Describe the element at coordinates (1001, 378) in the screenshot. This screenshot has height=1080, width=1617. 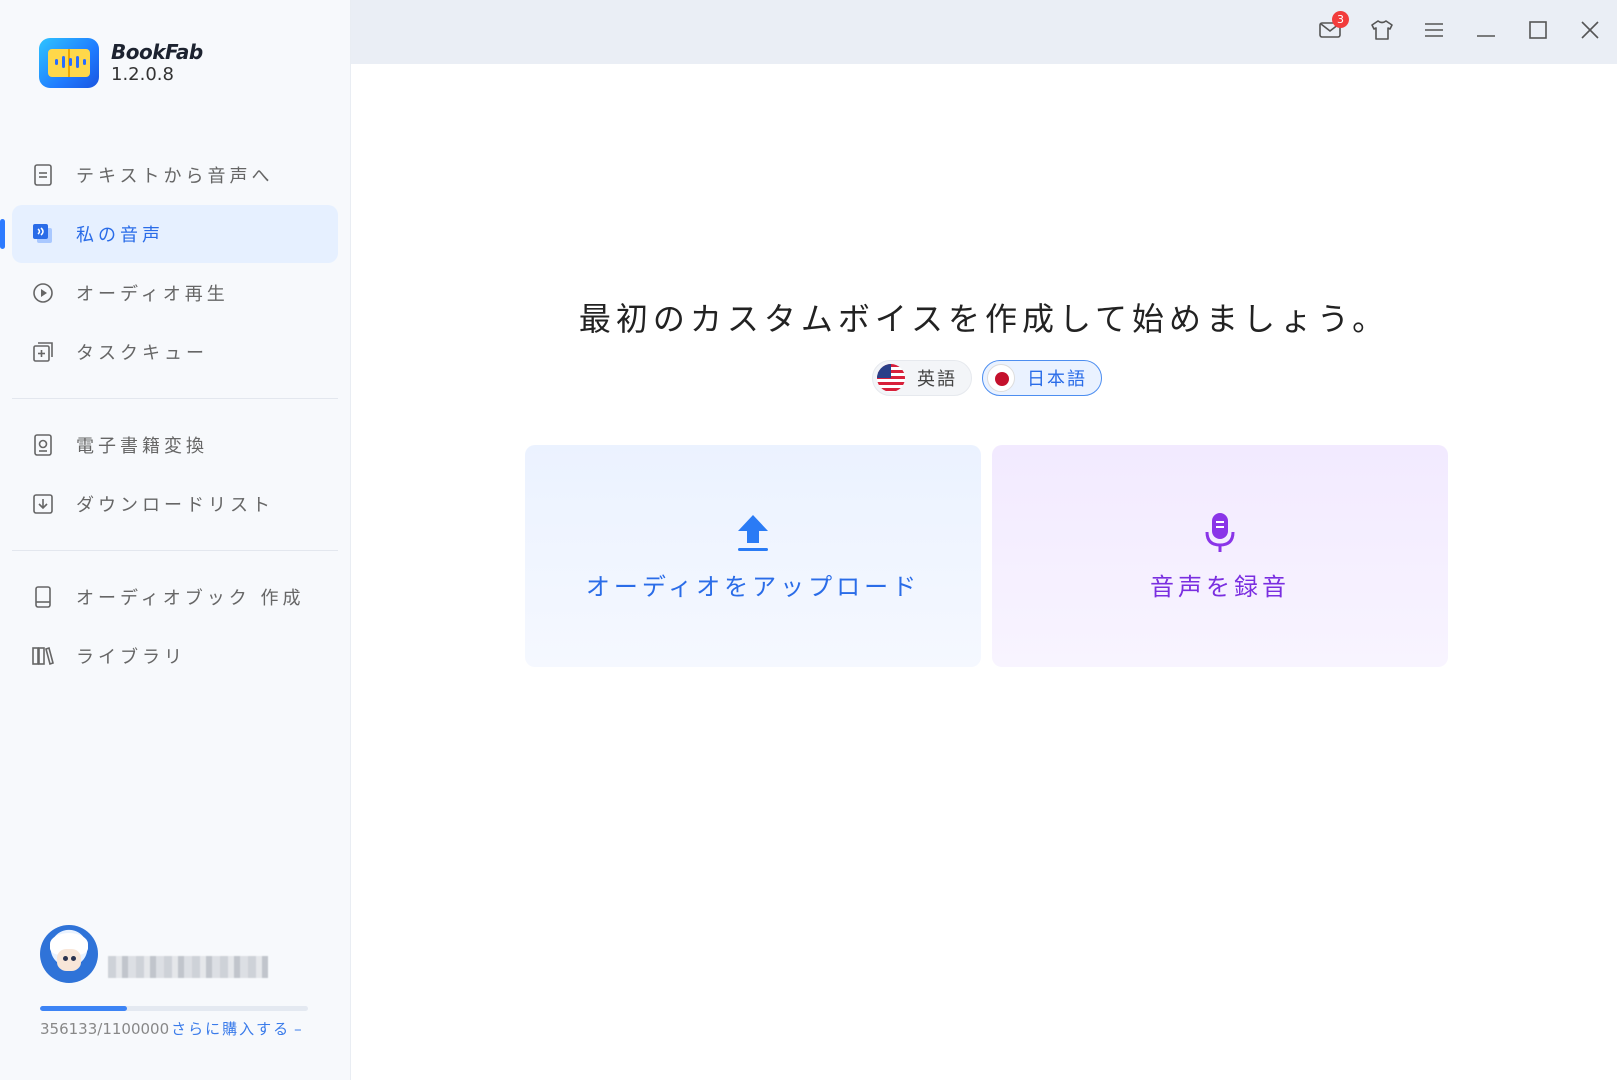
I see `jp-flag-icon` at that location.